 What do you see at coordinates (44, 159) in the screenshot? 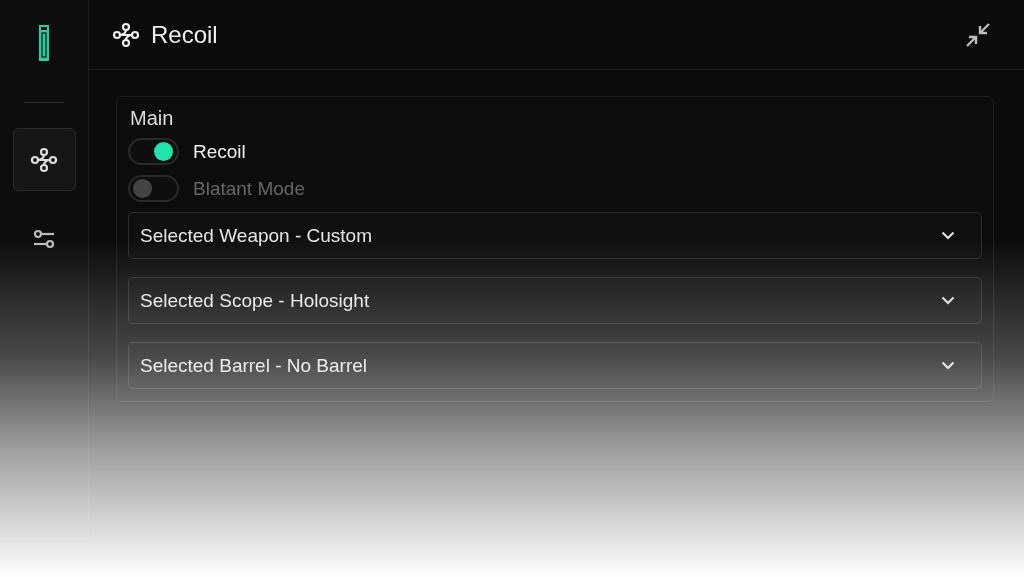
I see `sidebar-item` at bounding box center [44, 159].